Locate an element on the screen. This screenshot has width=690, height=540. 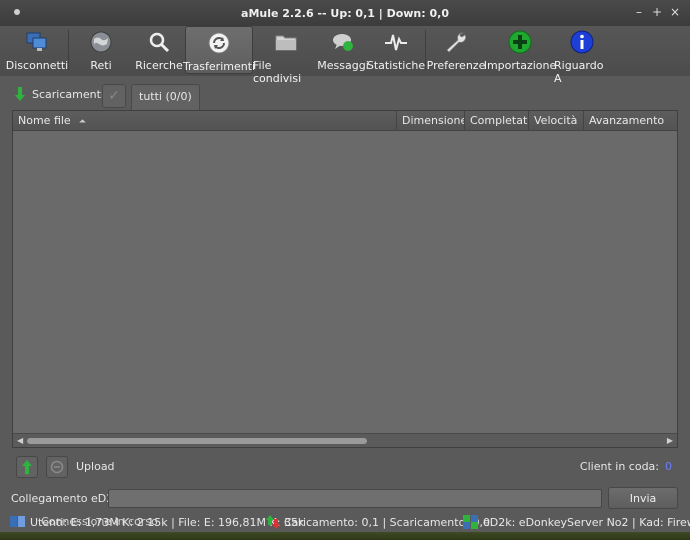
toolbar-label: Disconnetti is located at coordinates (37, 65).